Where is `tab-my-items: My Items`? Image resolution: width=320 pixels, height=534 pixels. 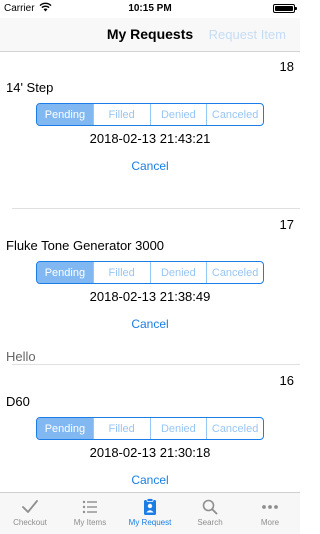 tab-my-items: My Items is located at coordinates (90, 513).